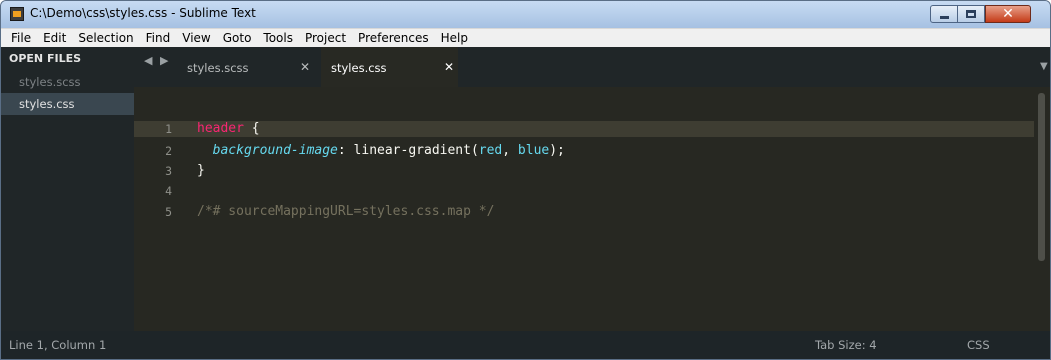 Image resolution: width=1051 pixels, height=360 pixels. What do you see at coordinates (21, 38) in the screenshot?
I see `menu-file: File` at bounding box center [21, 38].